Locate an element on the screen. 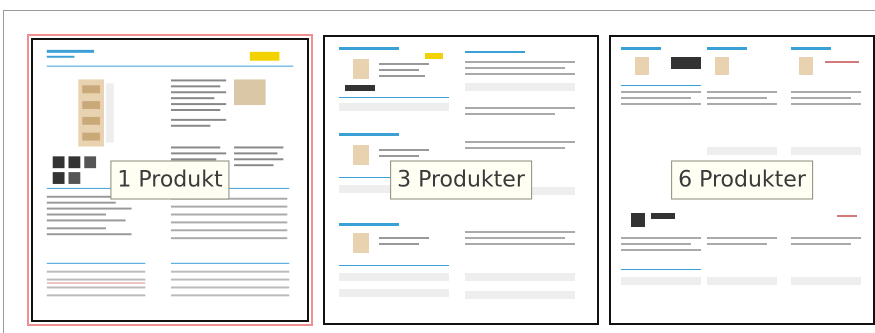  option-label: 1 Produkt is located at coordinates (170, 180).